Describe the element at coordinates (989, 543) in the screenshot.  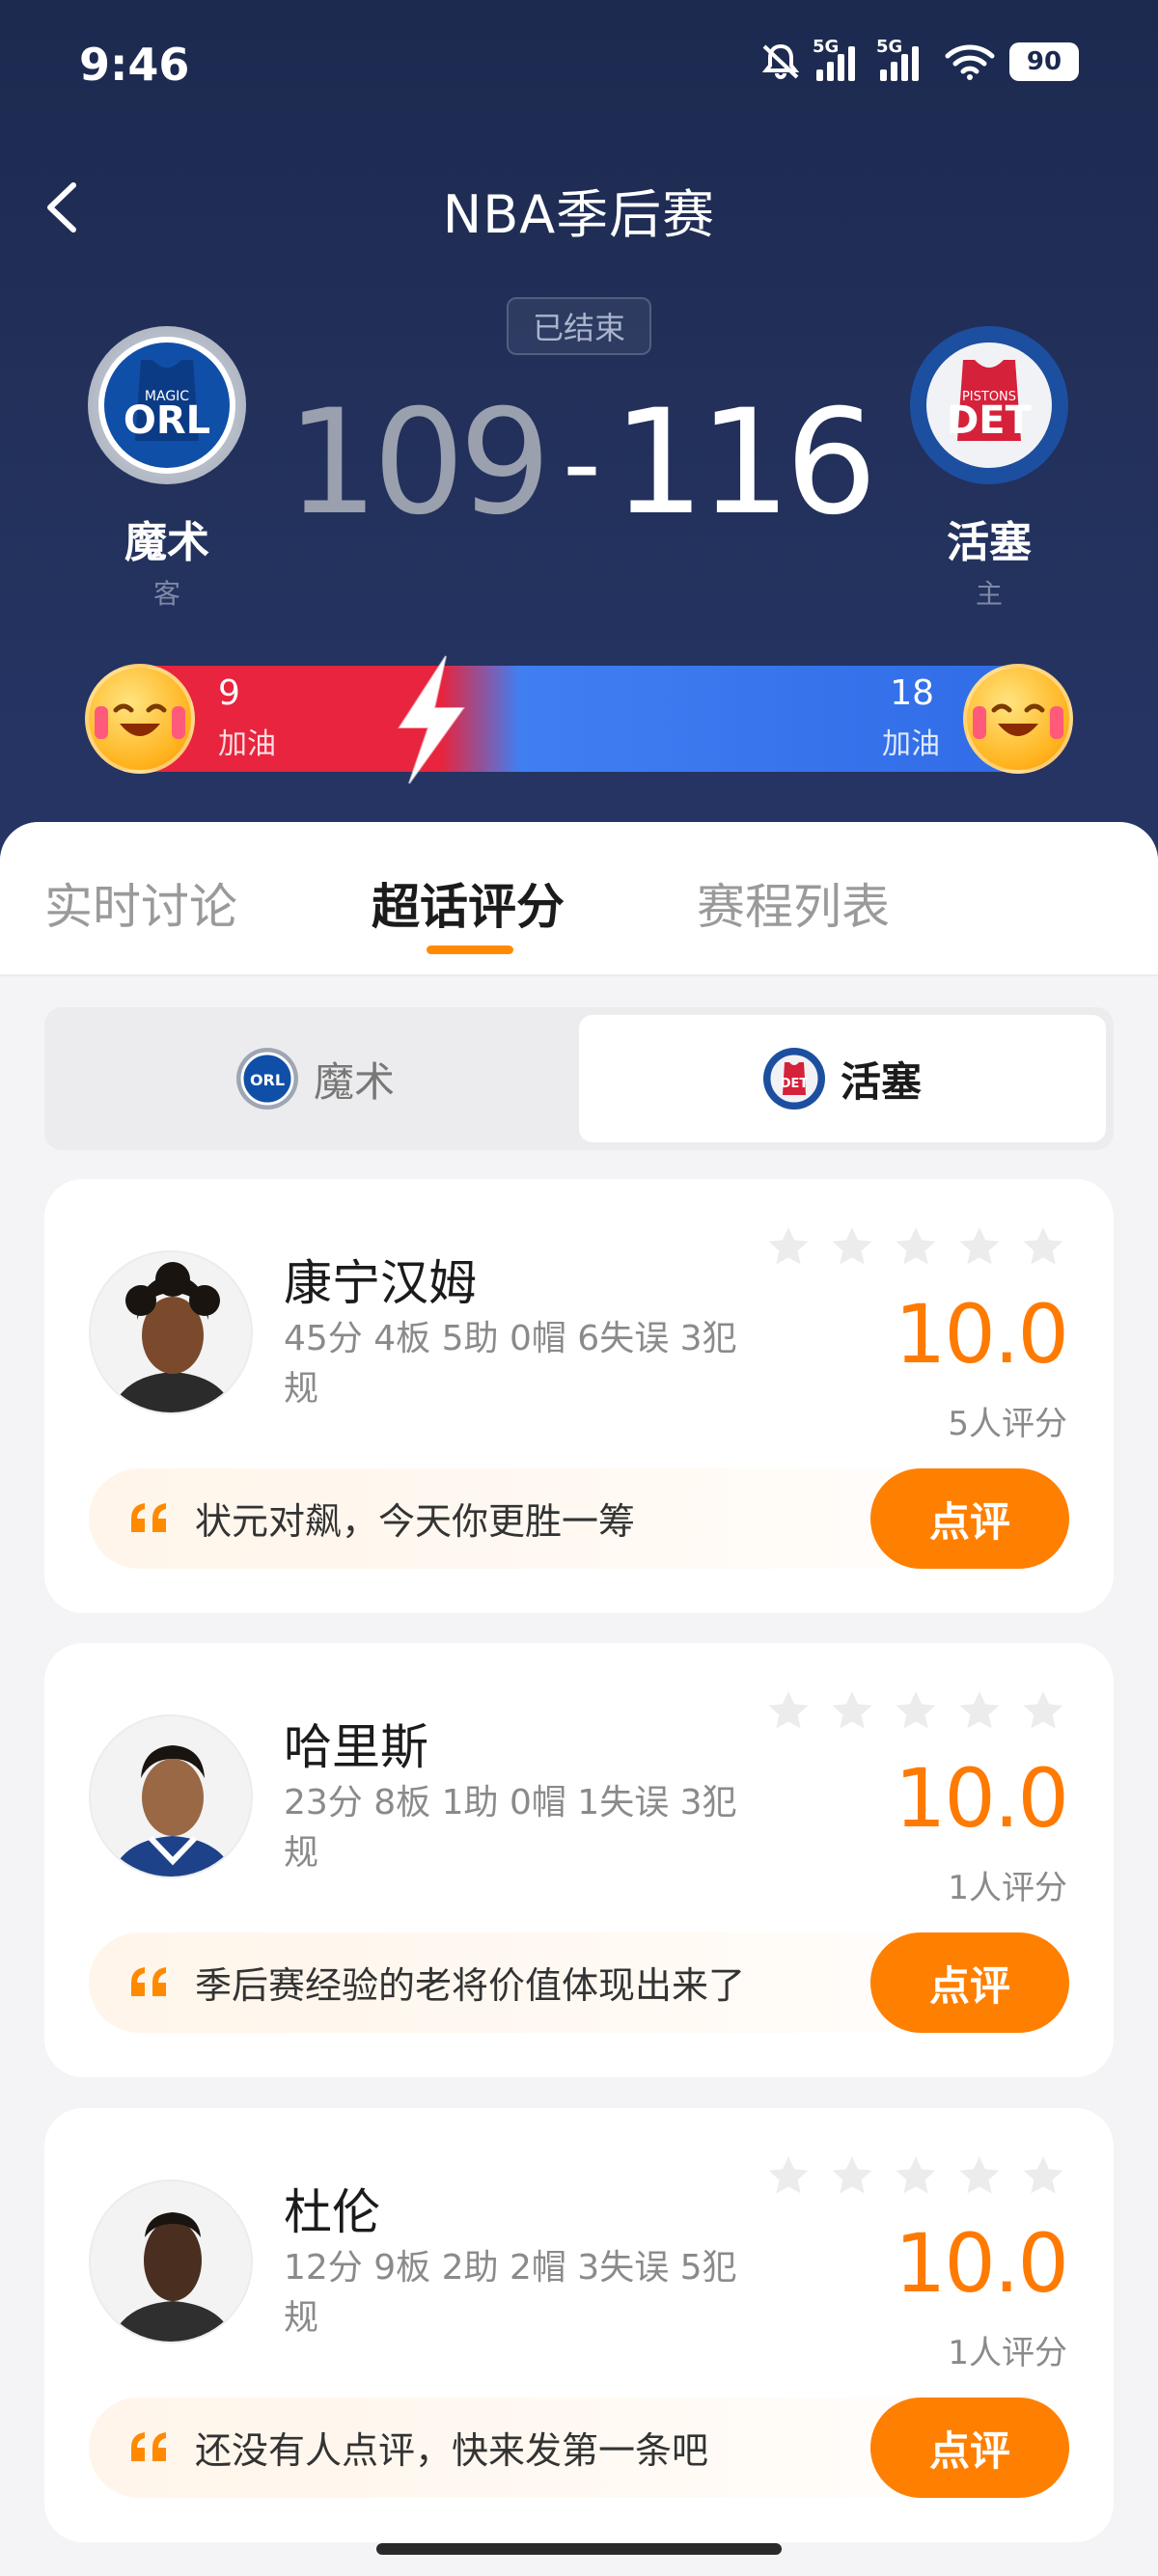
I see `home-team-name: 活塞` at that location.